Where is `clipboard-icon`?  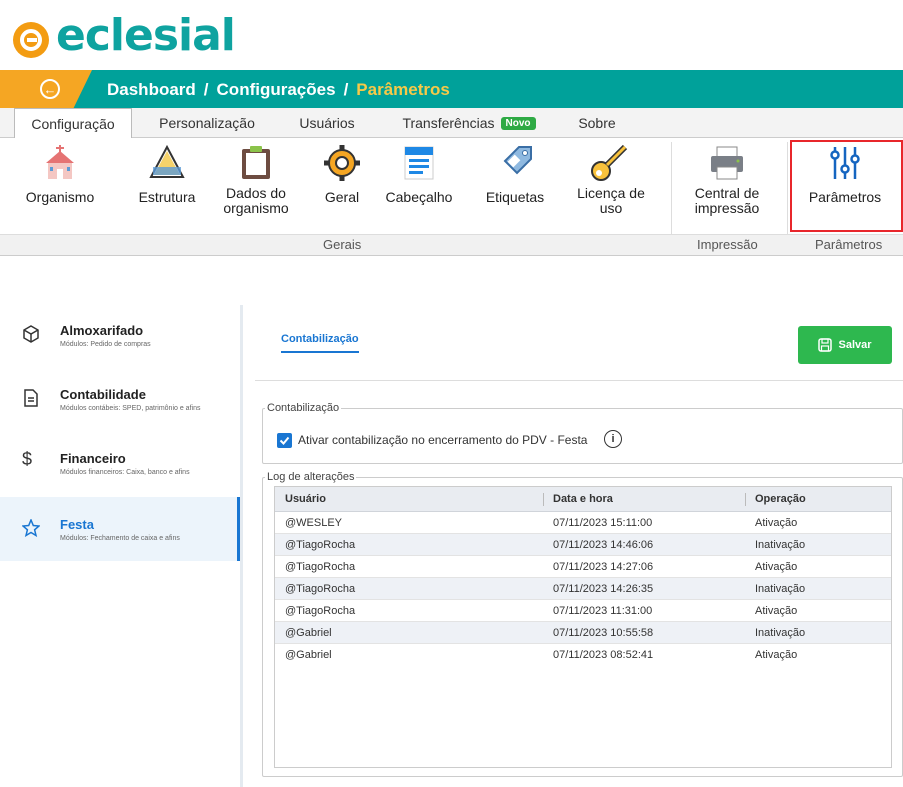 clipboard-icon is located at coordinates (256, 162).